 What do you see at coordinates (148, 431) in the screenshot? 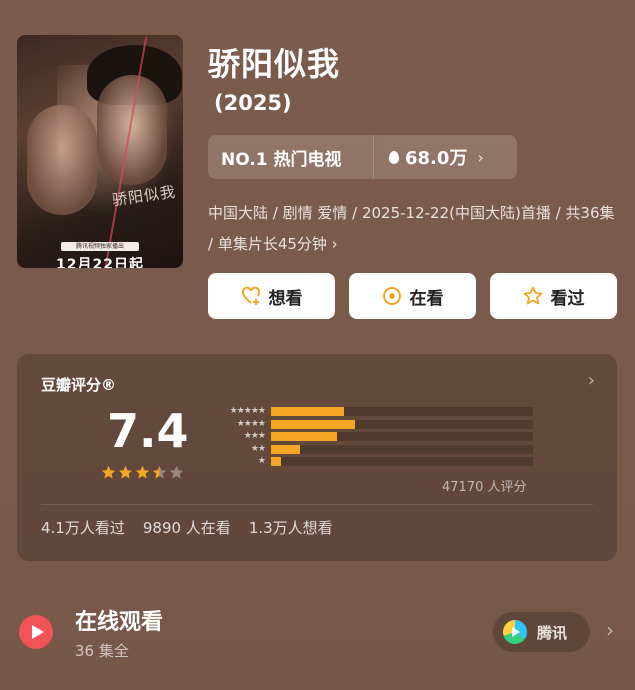
I see `rating-score: 7.4` at bounding box center [148, 431].